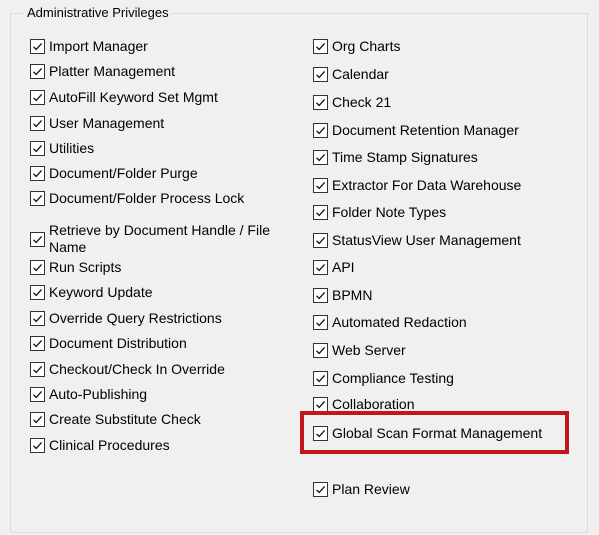  I want to click on checkbox-label: User Management, so click(107, 123).